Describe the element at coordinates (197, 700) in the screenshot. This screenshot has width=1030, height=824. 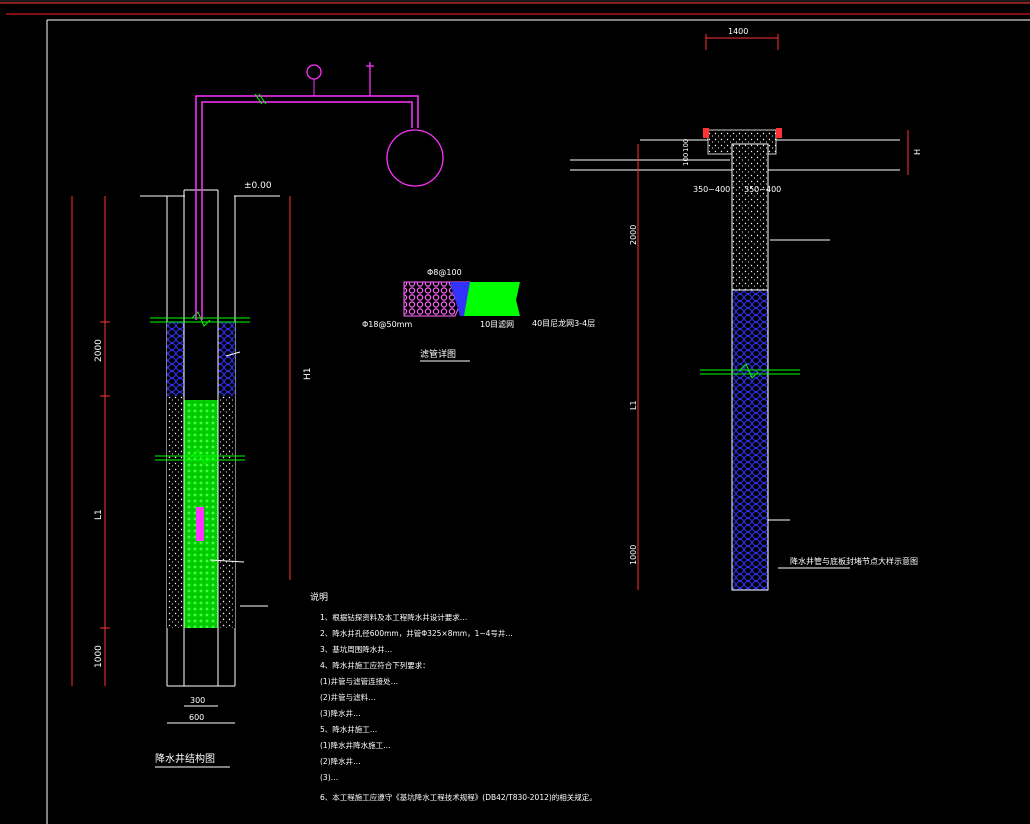
I see `width-inner: 300` at that location.